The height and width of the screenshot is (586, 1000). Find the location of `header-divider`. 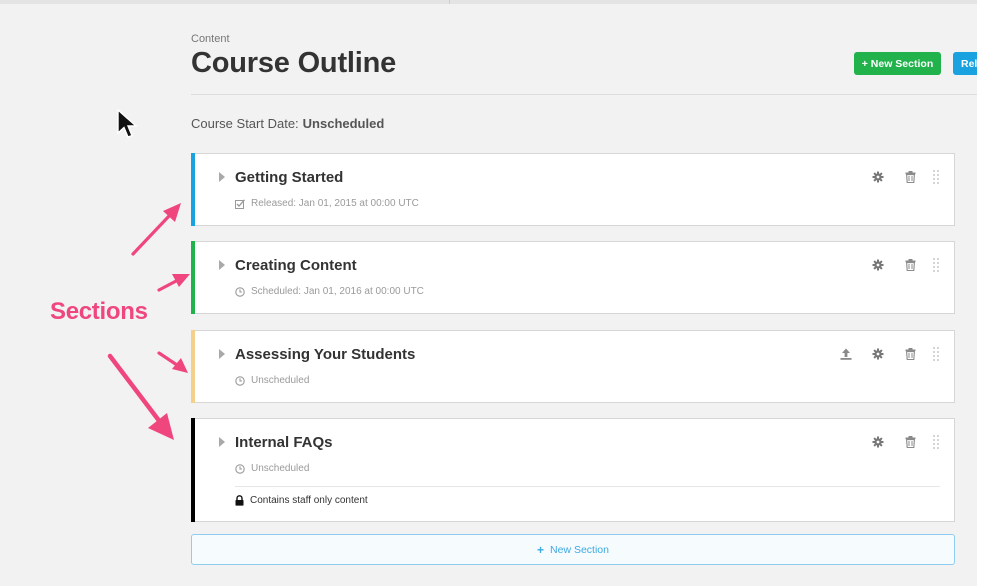

header-divider is located at coordinates (584, 94).